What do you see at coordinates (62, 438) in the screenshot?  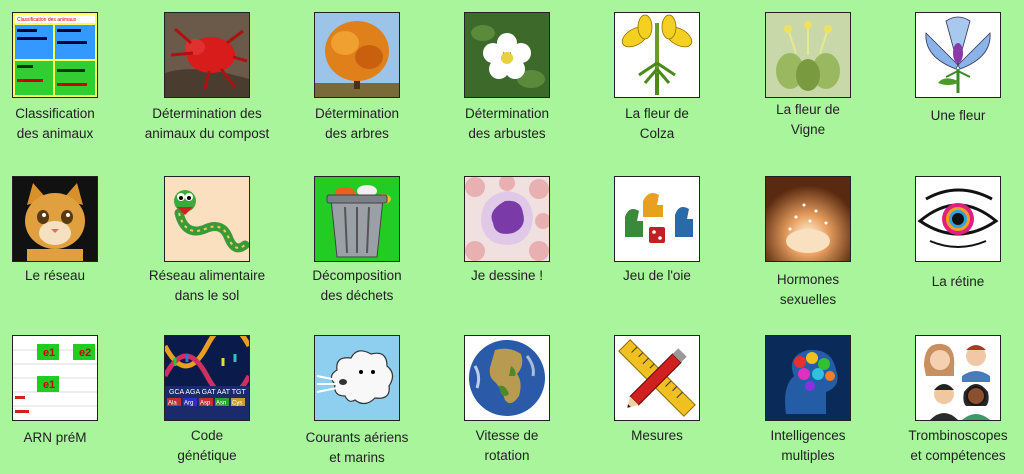 I see `activity-label: ARN préM` at bounding box center [62, 438].